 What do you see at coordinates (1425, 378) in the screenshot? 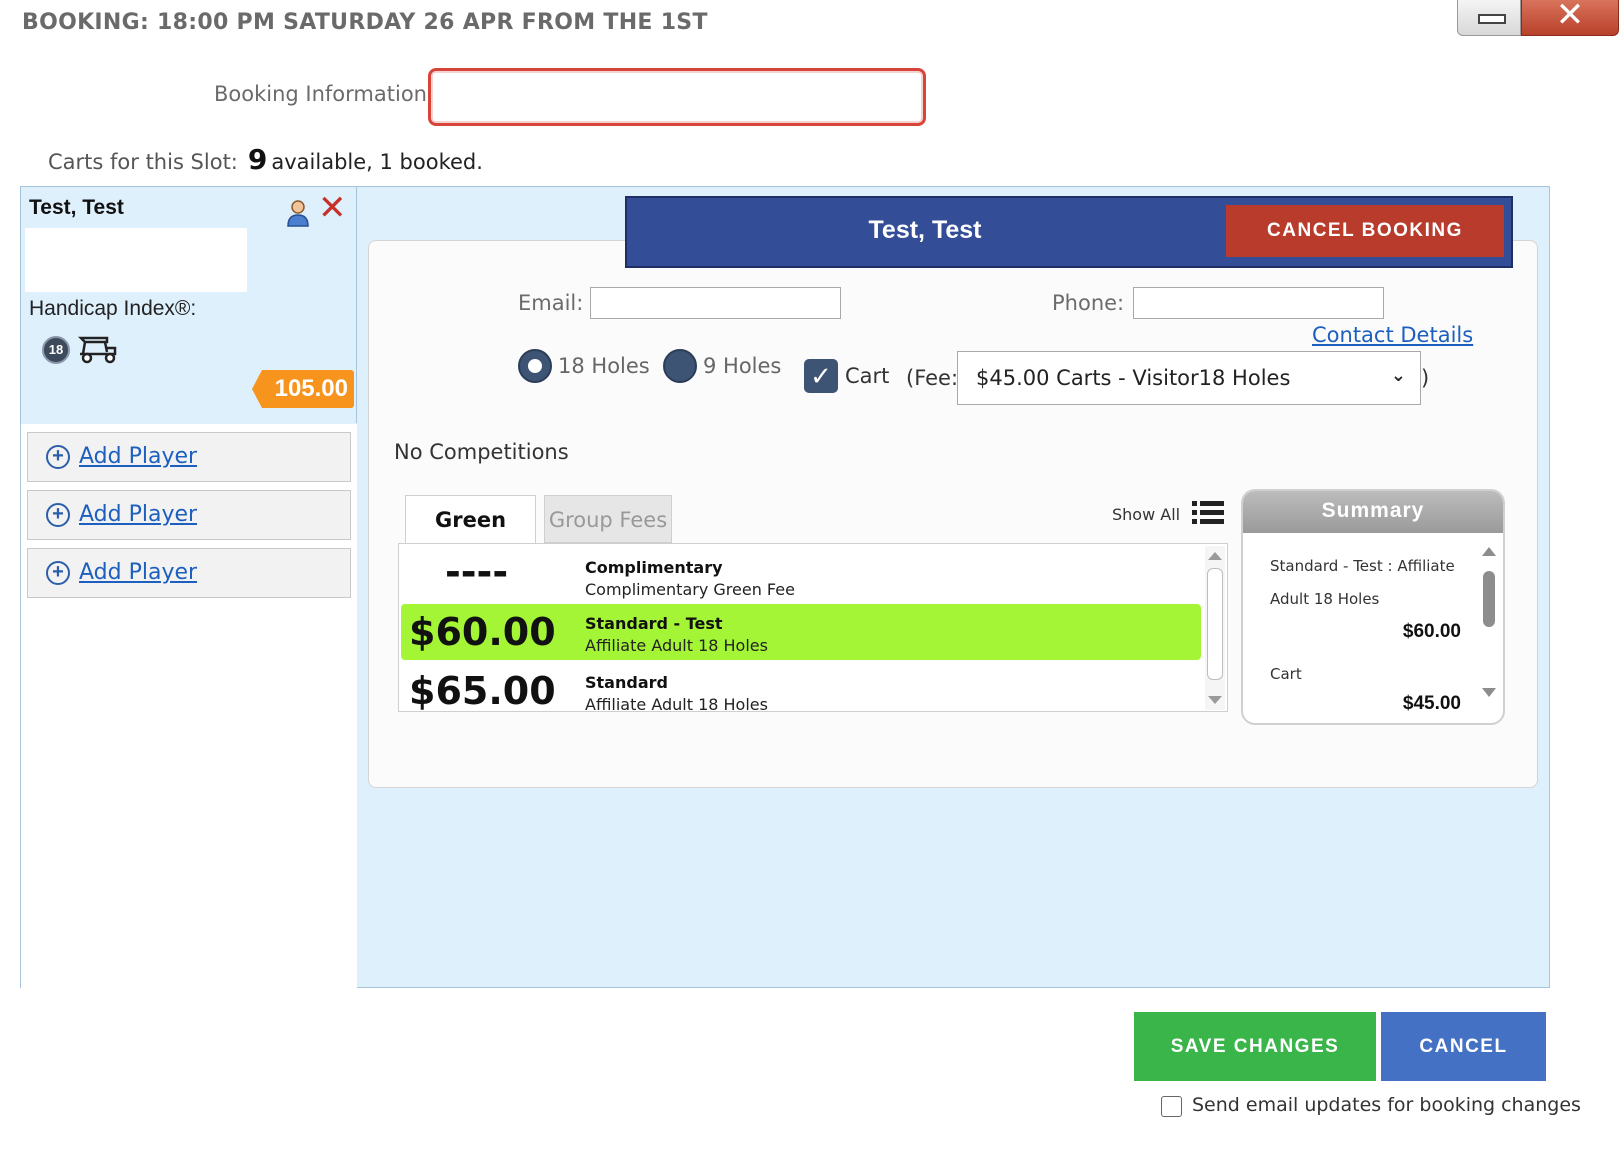
I see `fee-close-label: )` at bounding box center [1425, 378].